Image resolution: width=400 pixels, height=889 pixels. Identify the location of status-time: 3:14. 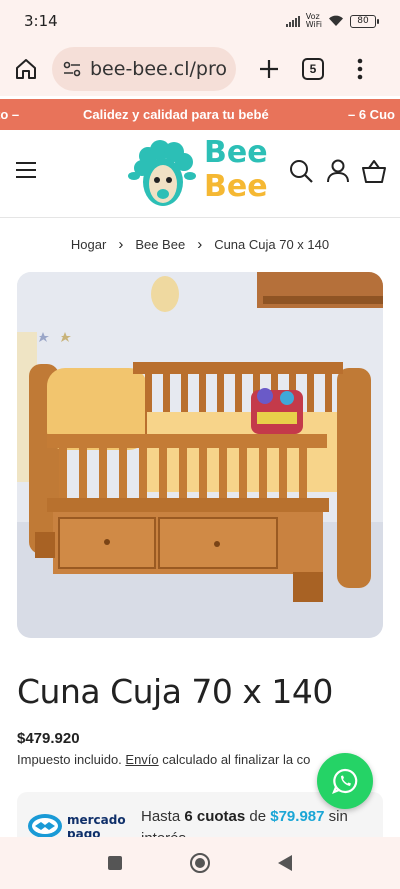
(41, 21).